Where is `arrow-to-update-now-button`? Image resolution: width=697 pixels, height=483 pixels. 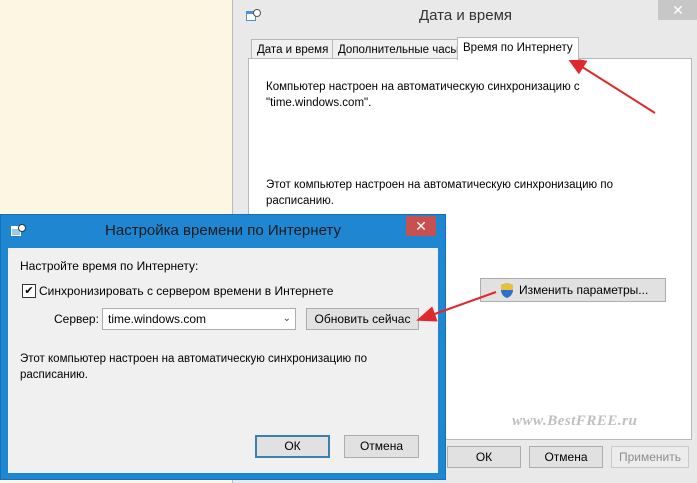
arrow-to-update-now-button is located at coordinates (456, 306).